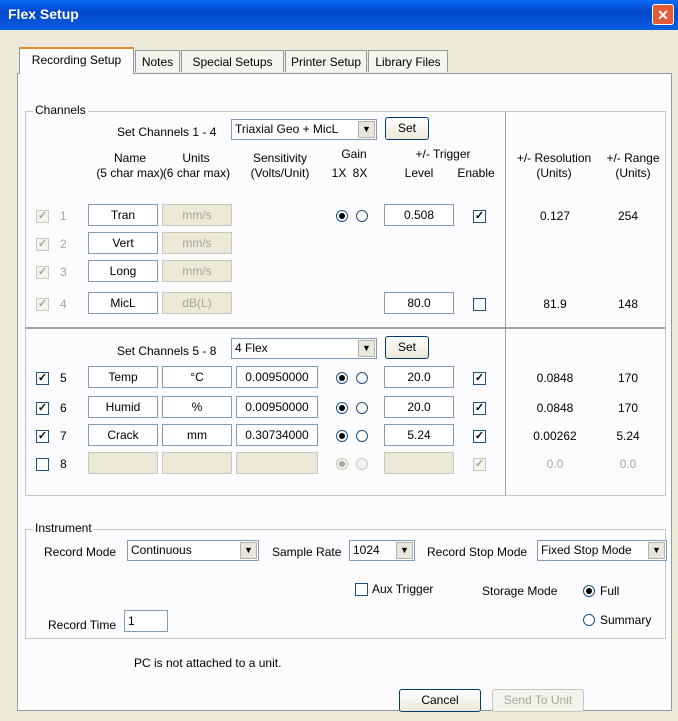  What do you see at coordinates (419, 173) in the screenshot?
I see `header-trigger-level: Level` at bounding box center [419, 173].